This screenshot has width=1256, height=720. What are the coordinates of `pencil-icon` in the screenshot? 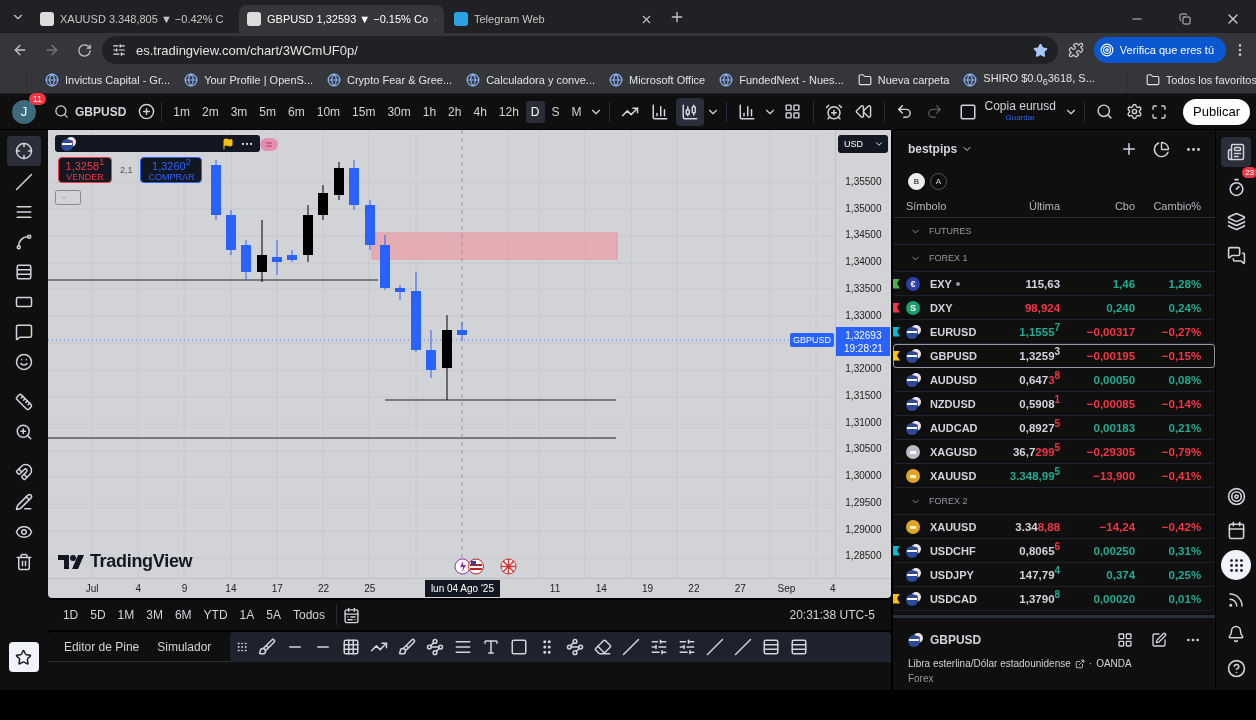 It's located at (23, 502).